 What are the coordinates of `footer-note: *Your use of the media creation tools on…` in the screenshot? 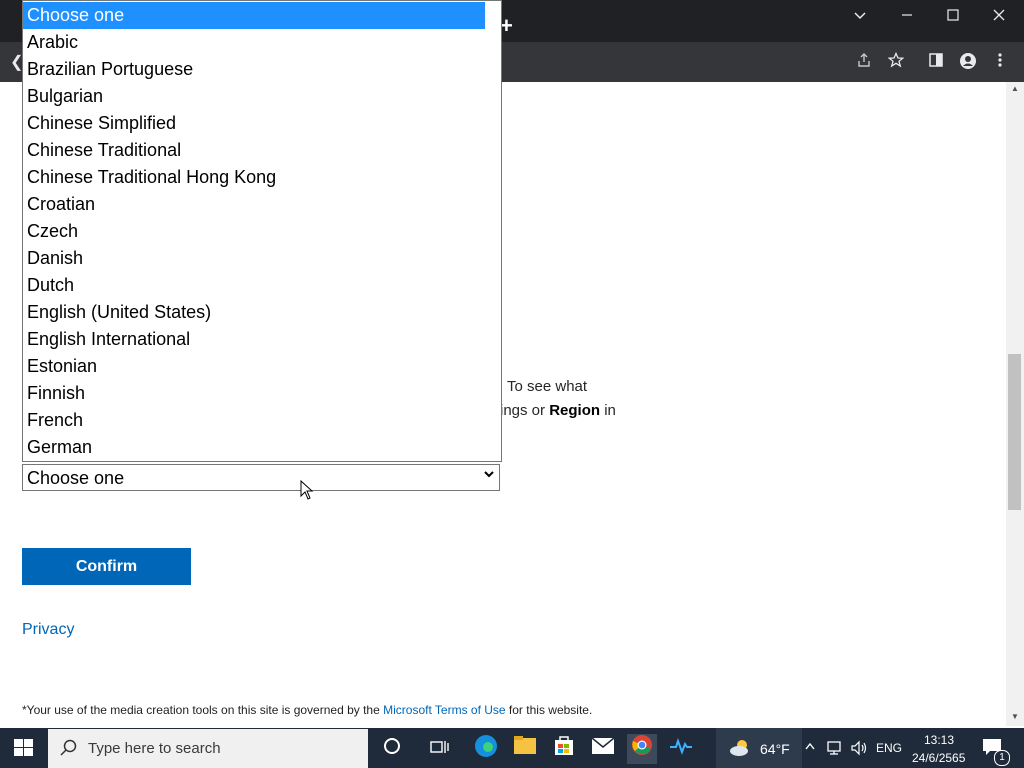 It's located at (307, 710).